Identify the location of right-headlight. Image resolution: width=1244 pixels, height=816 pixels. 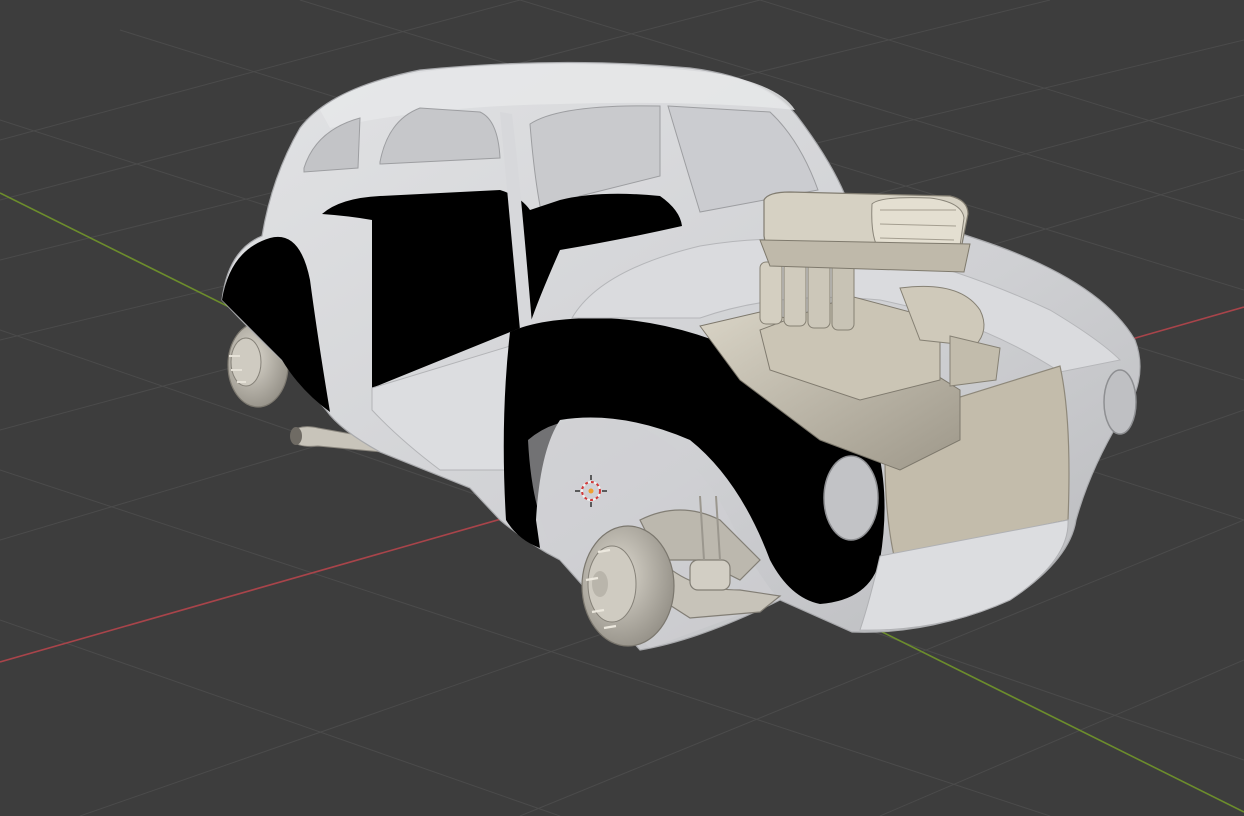
(1120, 402).